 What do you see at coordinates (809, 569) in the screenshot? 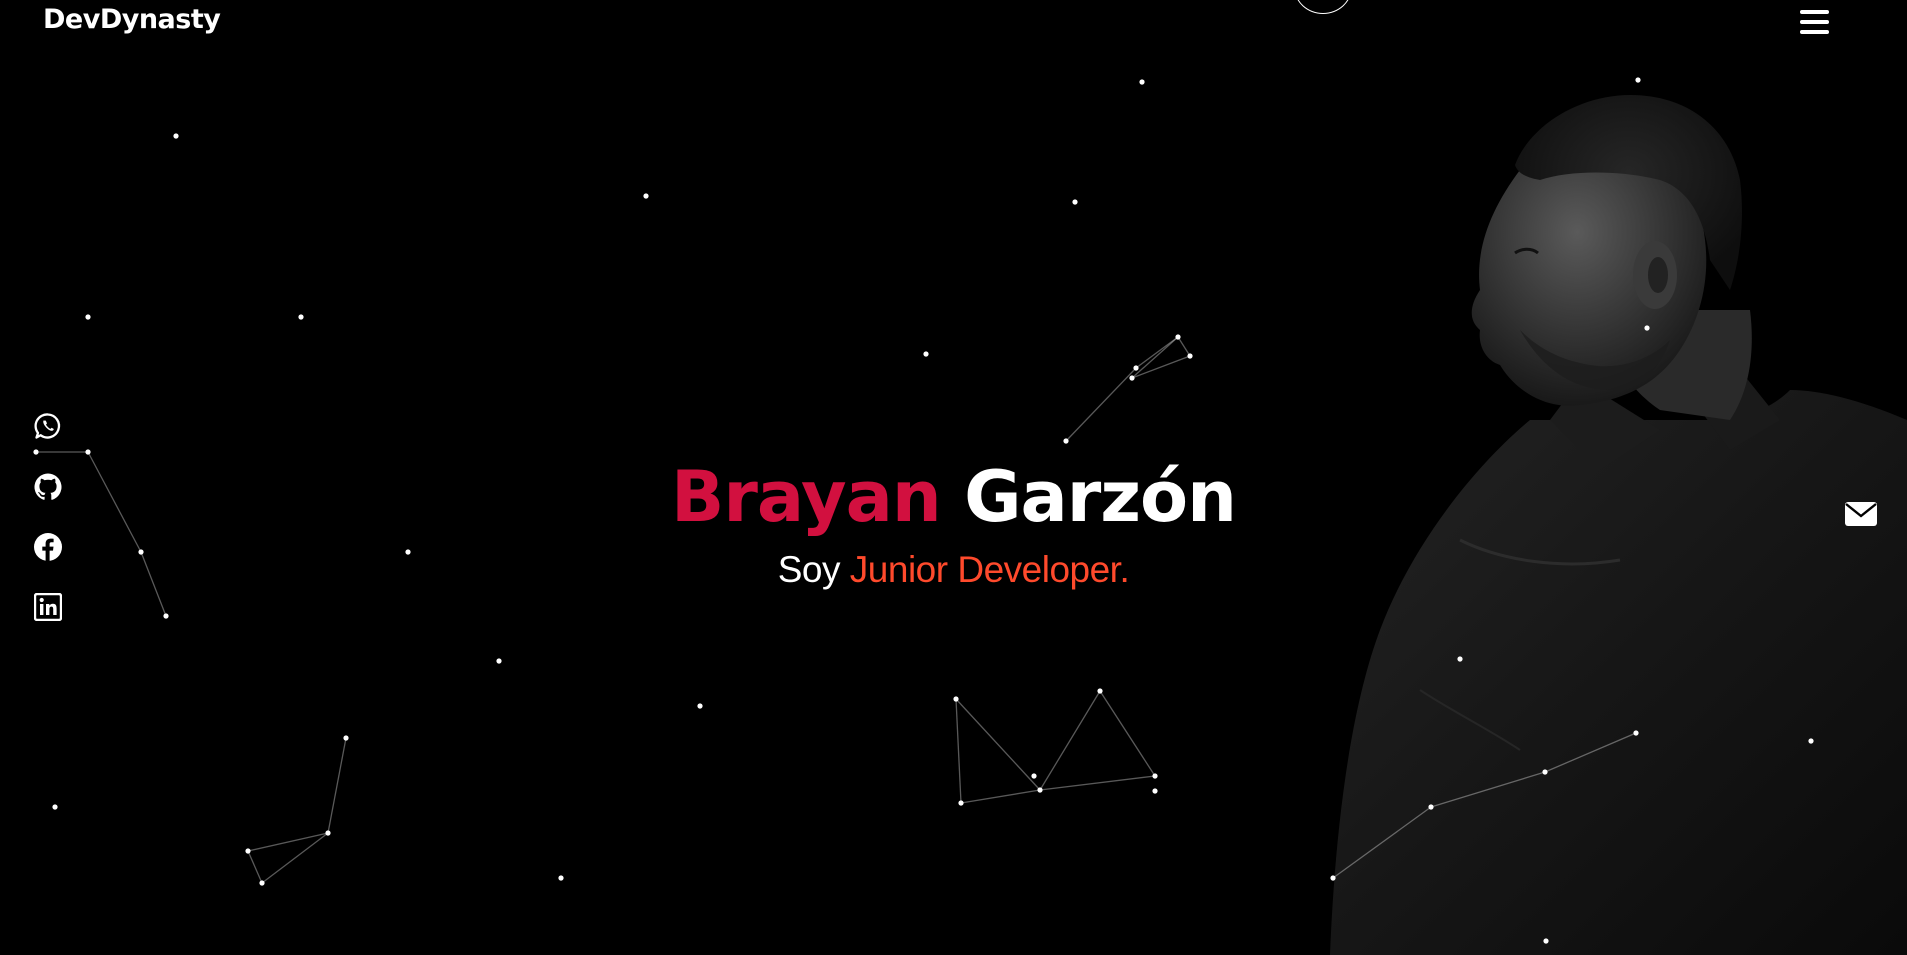
I see `hero-intro: Soy` at bounding box center [809, 569].